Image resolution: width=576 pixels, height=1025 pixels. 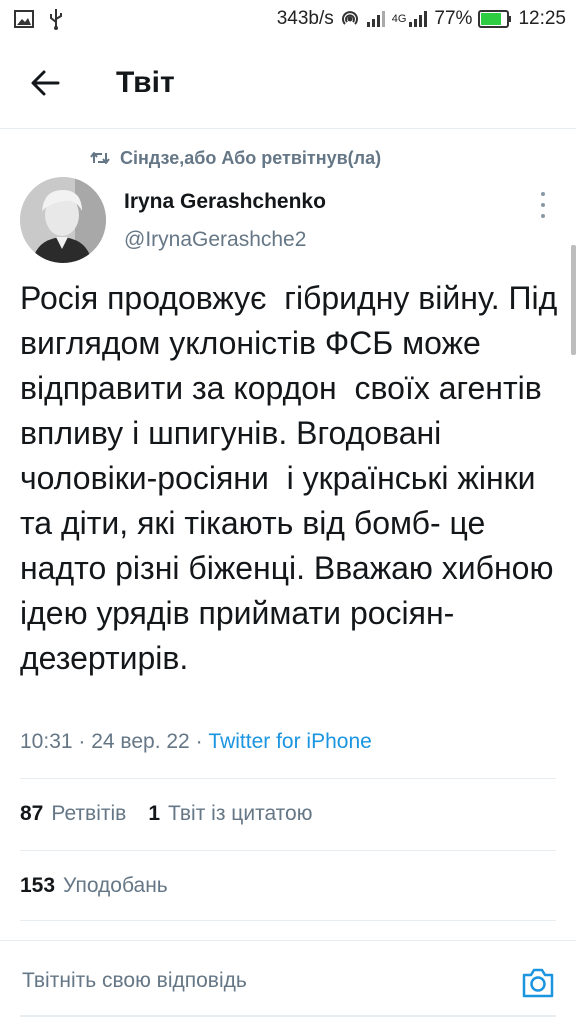 What do you see at coordinates (56, 19) in the screenshot?
I see `usb-icon` at bounding box center [56, 19].